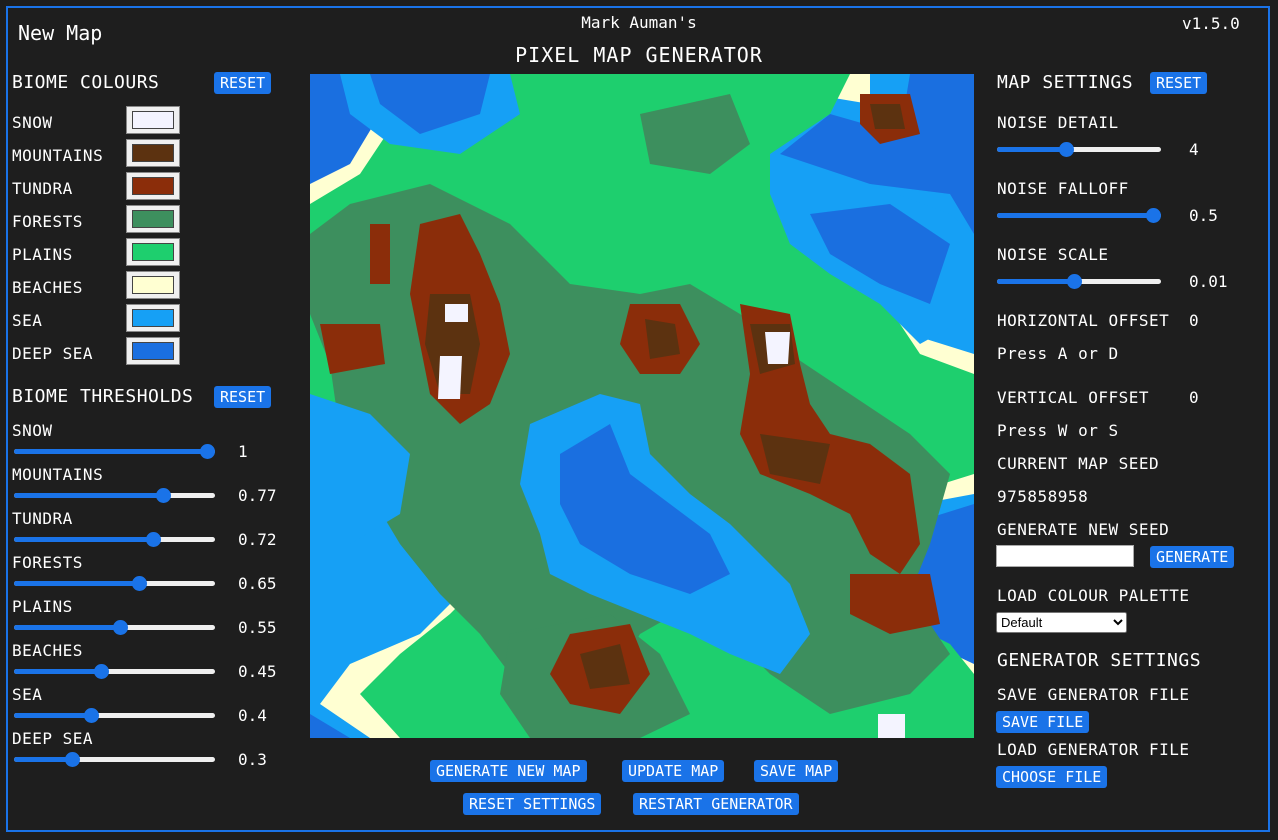 The image size is (1278, 840). What do you see at coordinates (252, 715) in the screenshot?
I see `threshold-value-sea: 0.4` at bounding box center [252, 715].